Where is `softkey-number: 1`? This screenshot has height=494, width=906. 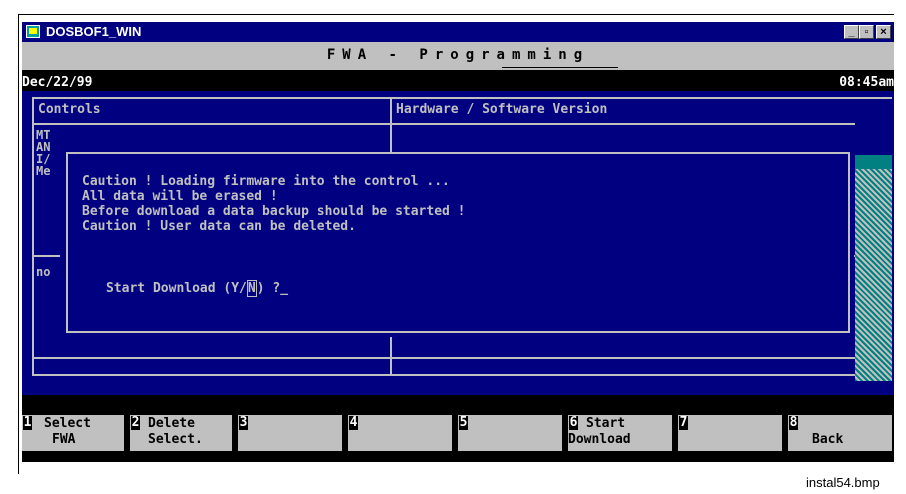
softkey-number: 1 is located at coordinates (27, 422).